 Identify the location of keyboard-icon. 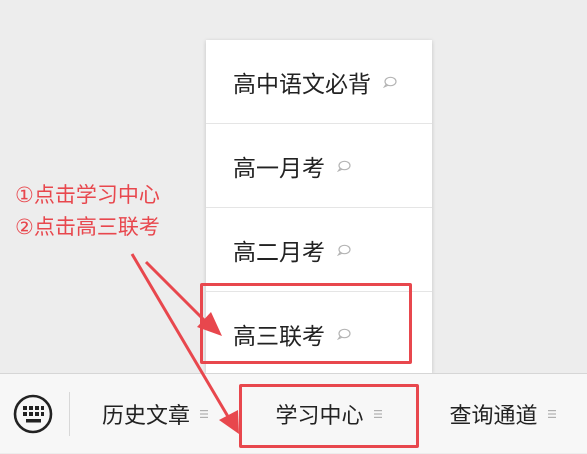
(33, 414).